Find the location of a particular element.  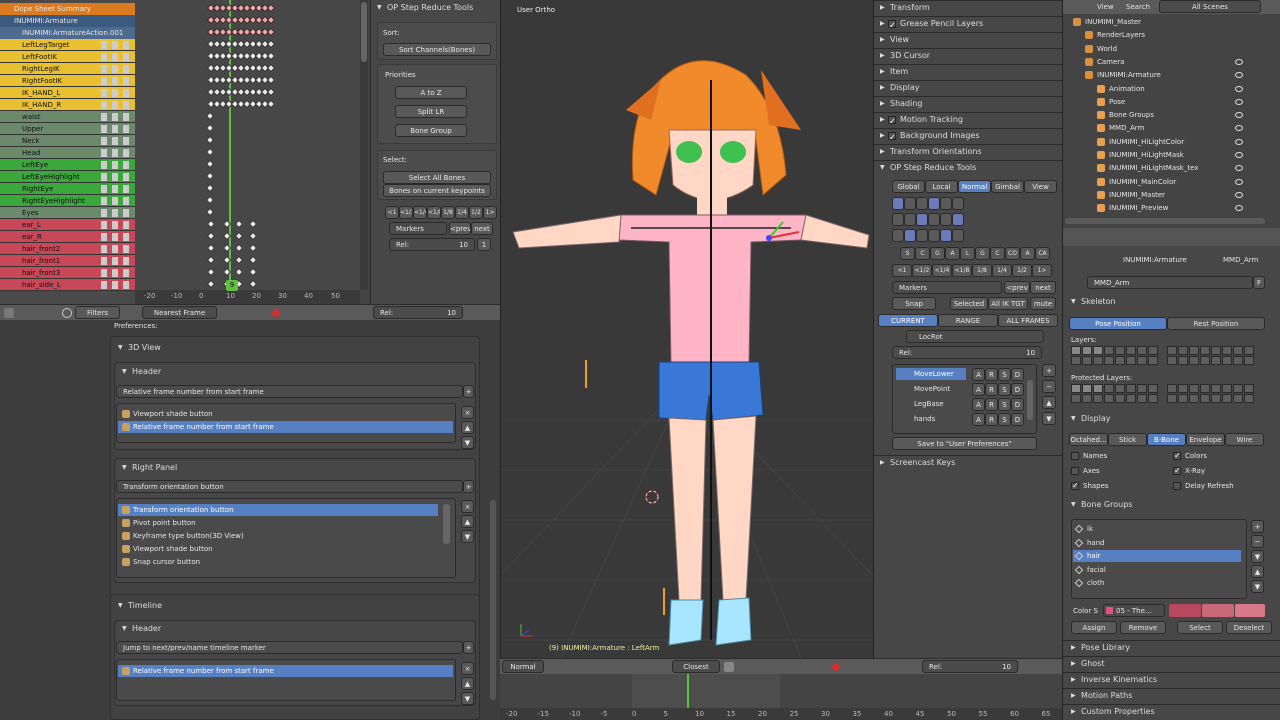

keyframe-type-button: S is located at coordinates (907, 253).